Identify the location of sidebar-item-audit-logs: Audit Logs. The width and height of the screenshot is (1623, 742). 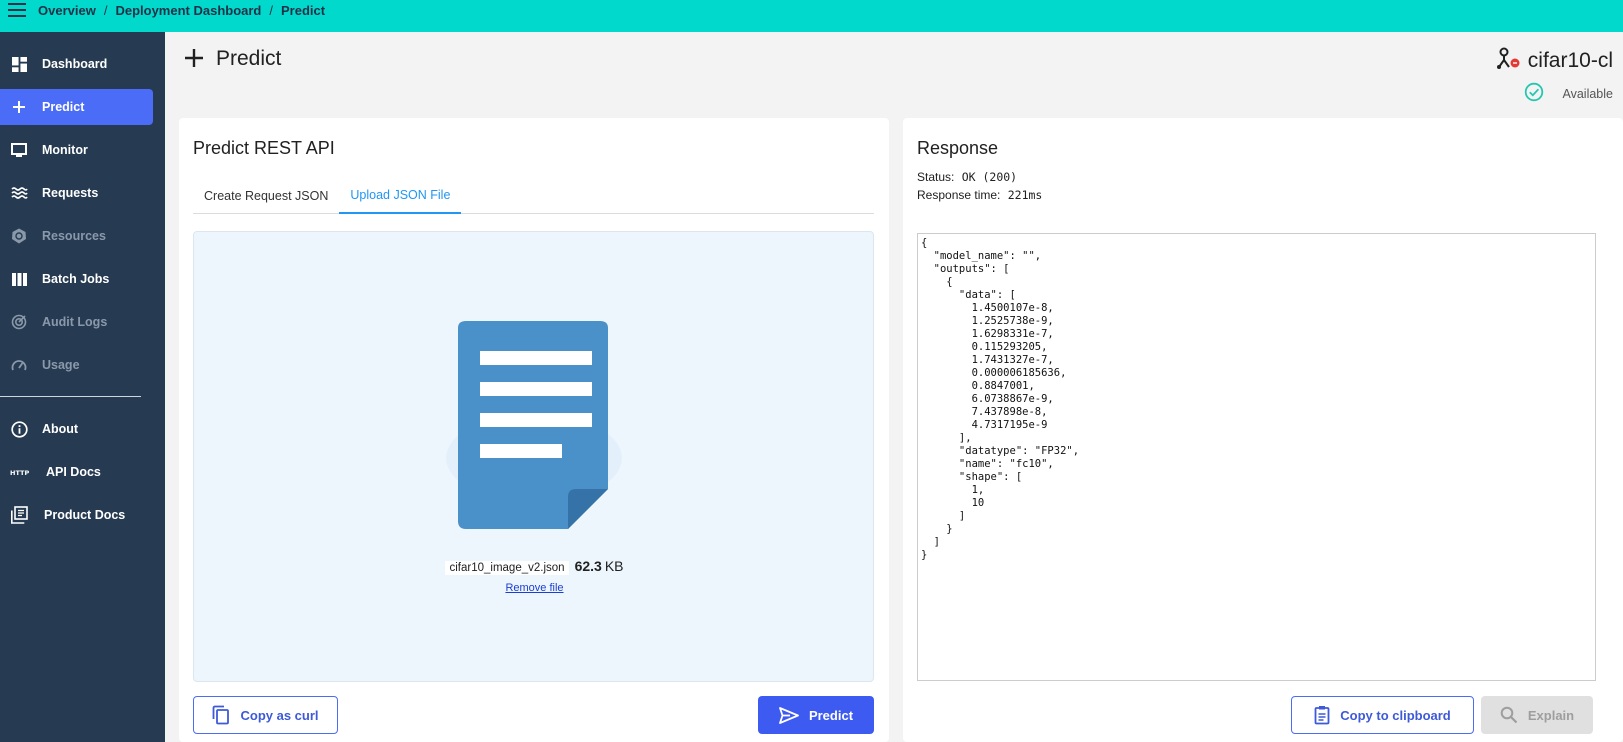
(76, 322).